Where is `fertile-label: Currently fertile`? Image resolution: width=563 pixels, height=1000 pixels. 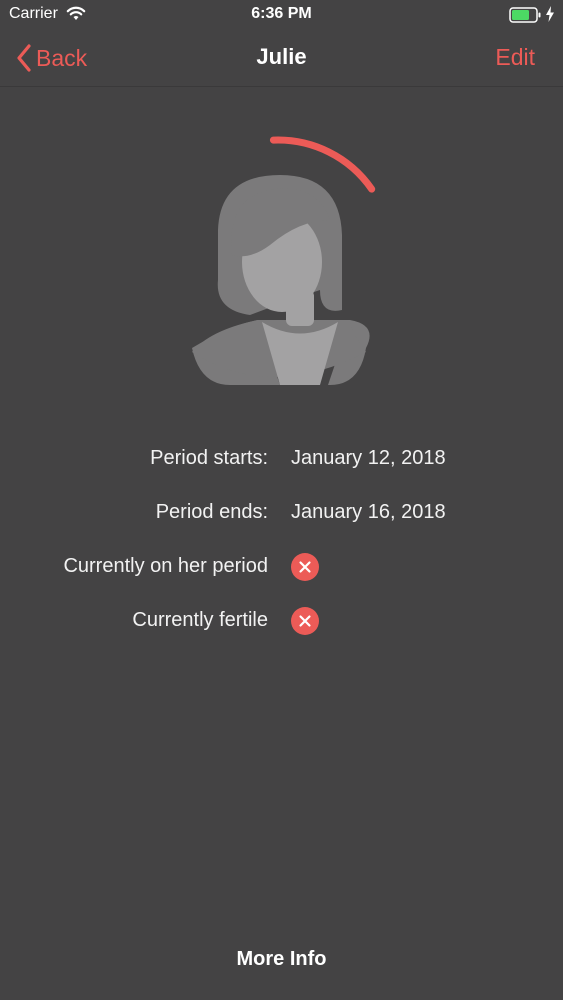
fertile-label: Currently fertile is located at coordinates (200, 620).